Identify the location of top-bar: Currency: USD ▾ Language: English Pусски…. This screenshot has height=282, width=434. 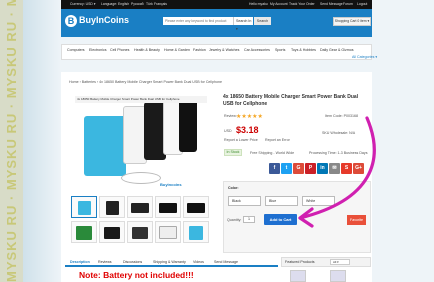
(216, 4).